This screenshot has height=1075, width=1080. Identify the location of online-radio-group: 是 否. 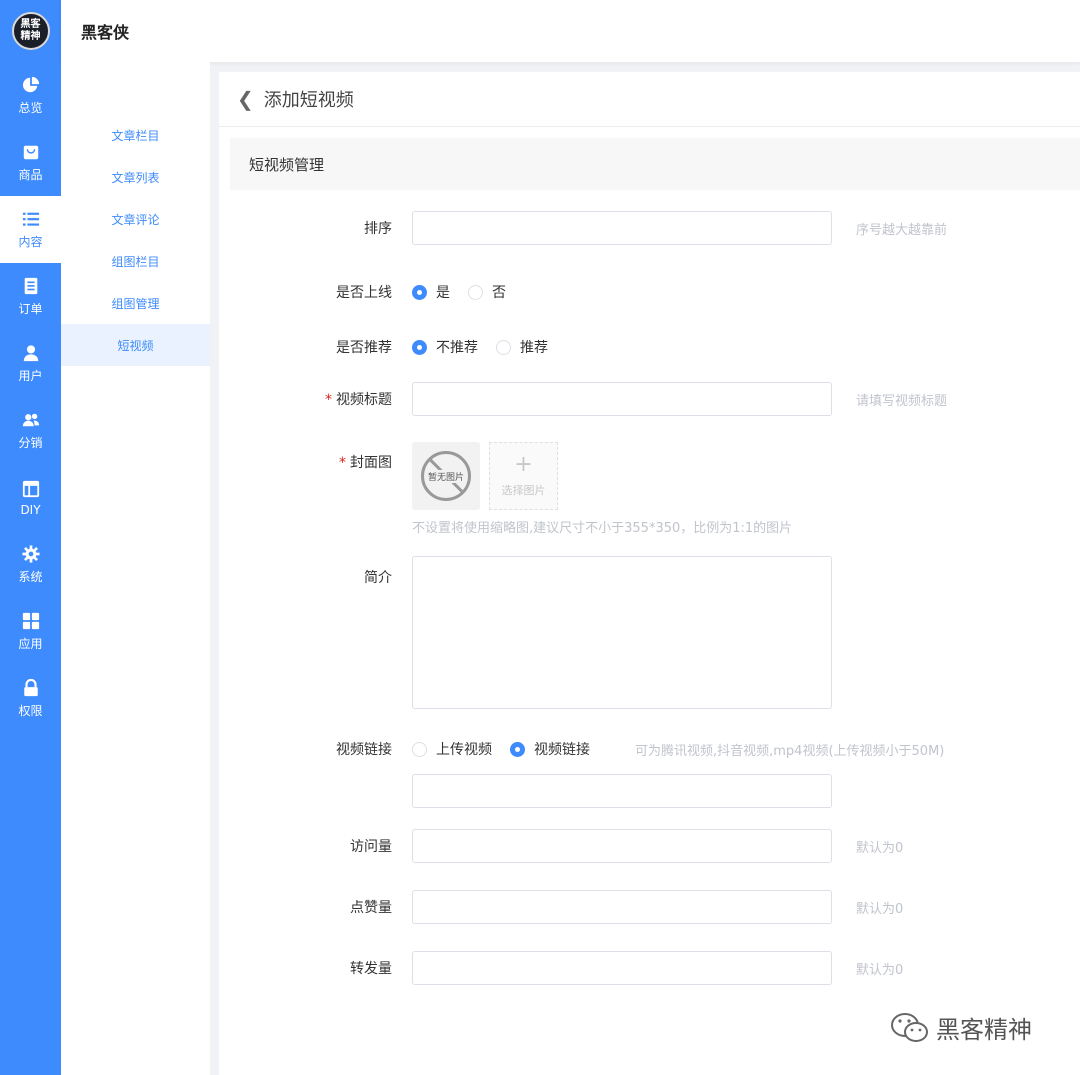
(468, 292).